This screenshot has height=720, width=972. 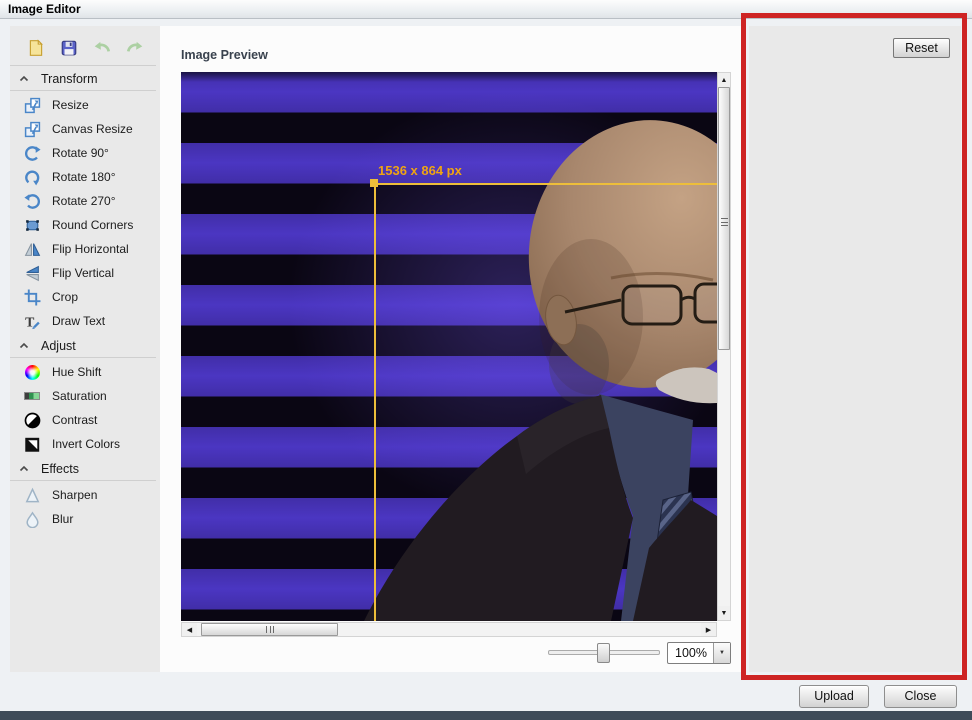 I want to click on zoom-level-combobox: 100% ▼, so click(x=699, y=653).